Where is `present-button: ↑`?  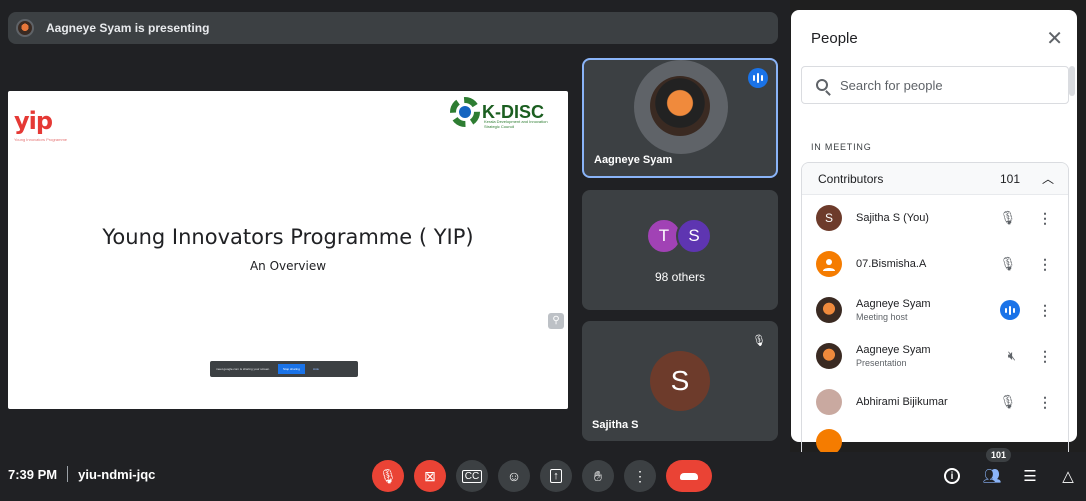
present-button: ↑ is located at coordinates (556, 476).